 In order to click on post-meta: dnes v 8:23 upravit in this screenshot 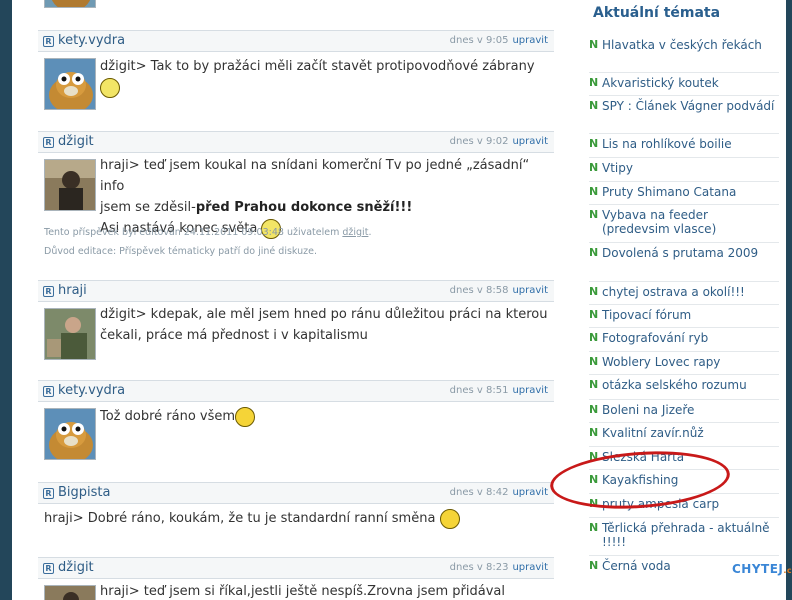, I will do `click(499, 567)`.